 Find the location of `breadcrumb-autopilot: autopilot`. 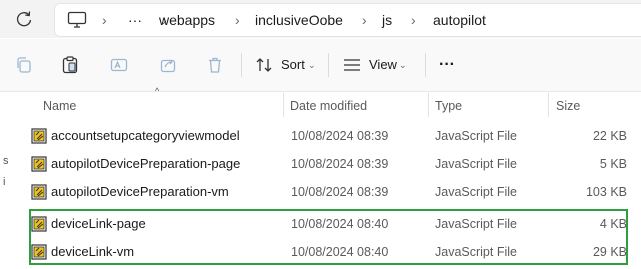

breadcrumb-autopilot: autopilot is located at coordinates (459, 20).